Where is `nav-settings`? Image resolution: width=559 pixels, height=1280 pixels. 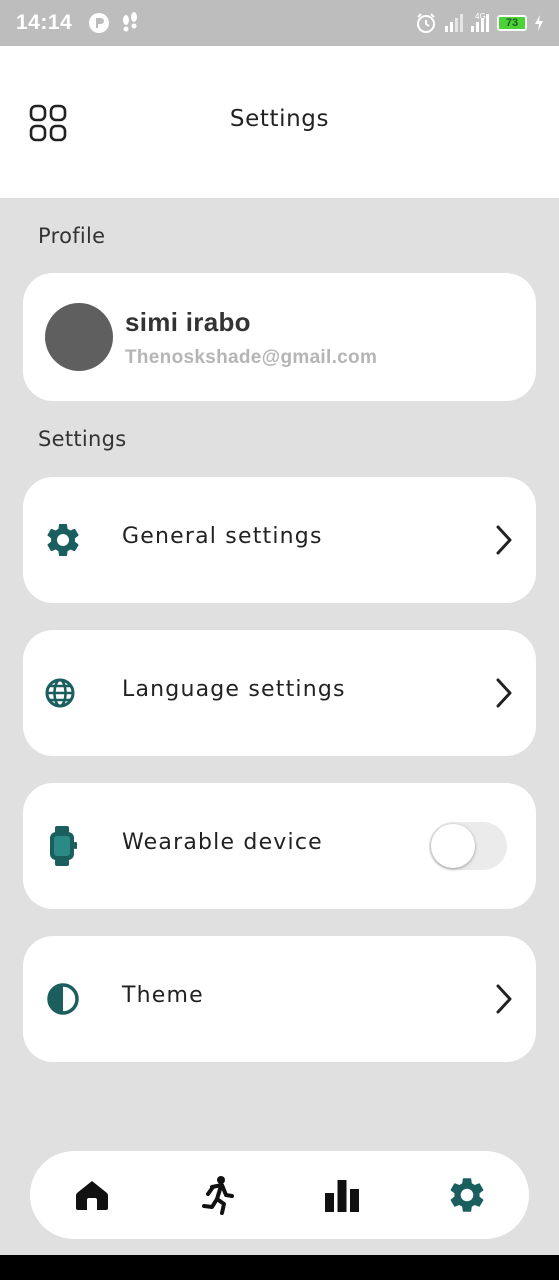 nav-settings is located at coordinates (467, 1195).